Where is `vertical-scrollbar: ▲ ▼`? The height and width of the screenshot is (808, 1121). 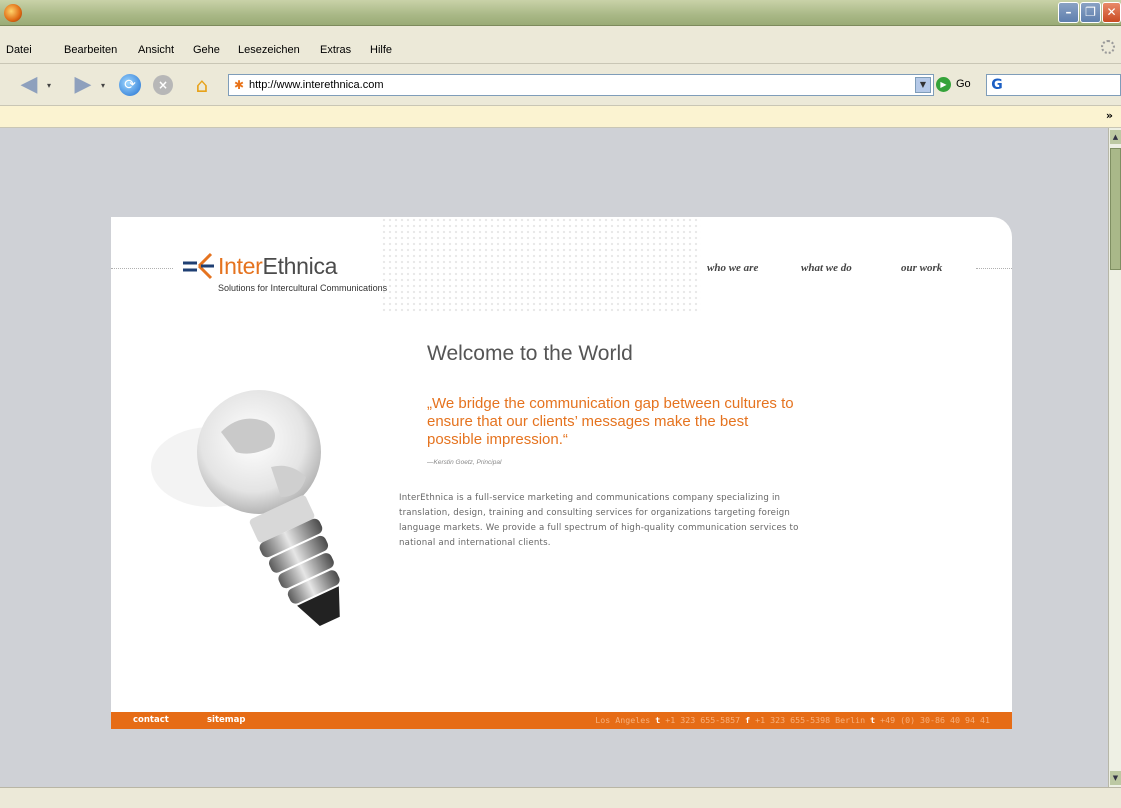
vertical-scrollbar: ▲ ▼ is located at coordinates (1114, 457).